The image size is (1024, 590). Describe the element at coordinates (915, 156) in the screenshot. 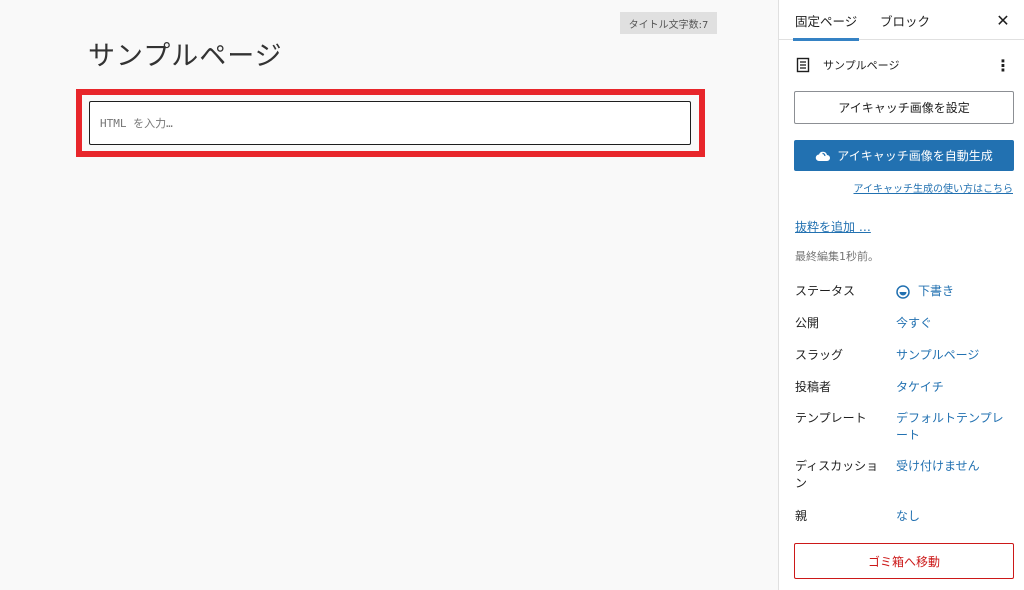

I see `auto-generate-label: アイキャッチ画像を自動生成` at that location.